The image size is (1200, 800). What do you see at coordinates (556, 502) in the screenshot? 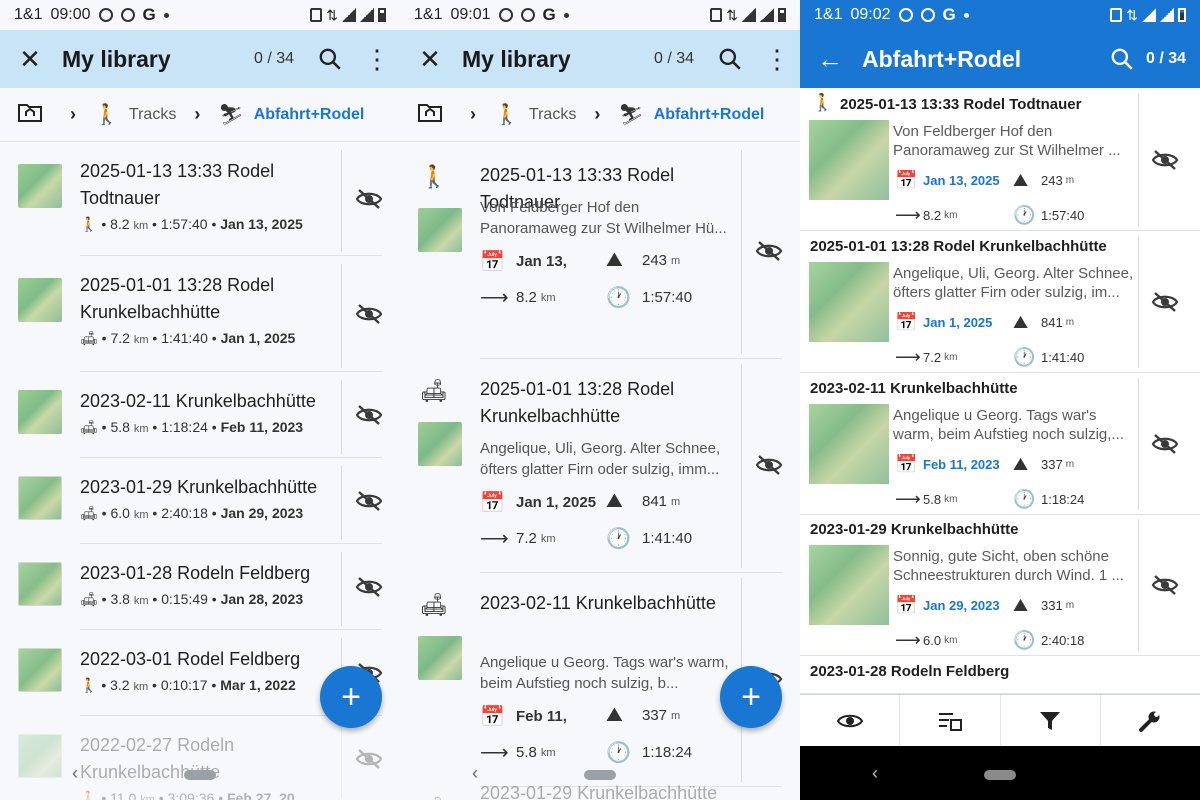
I see `stat-value: Jan 1, 2025` at bounding box center [556, 502].